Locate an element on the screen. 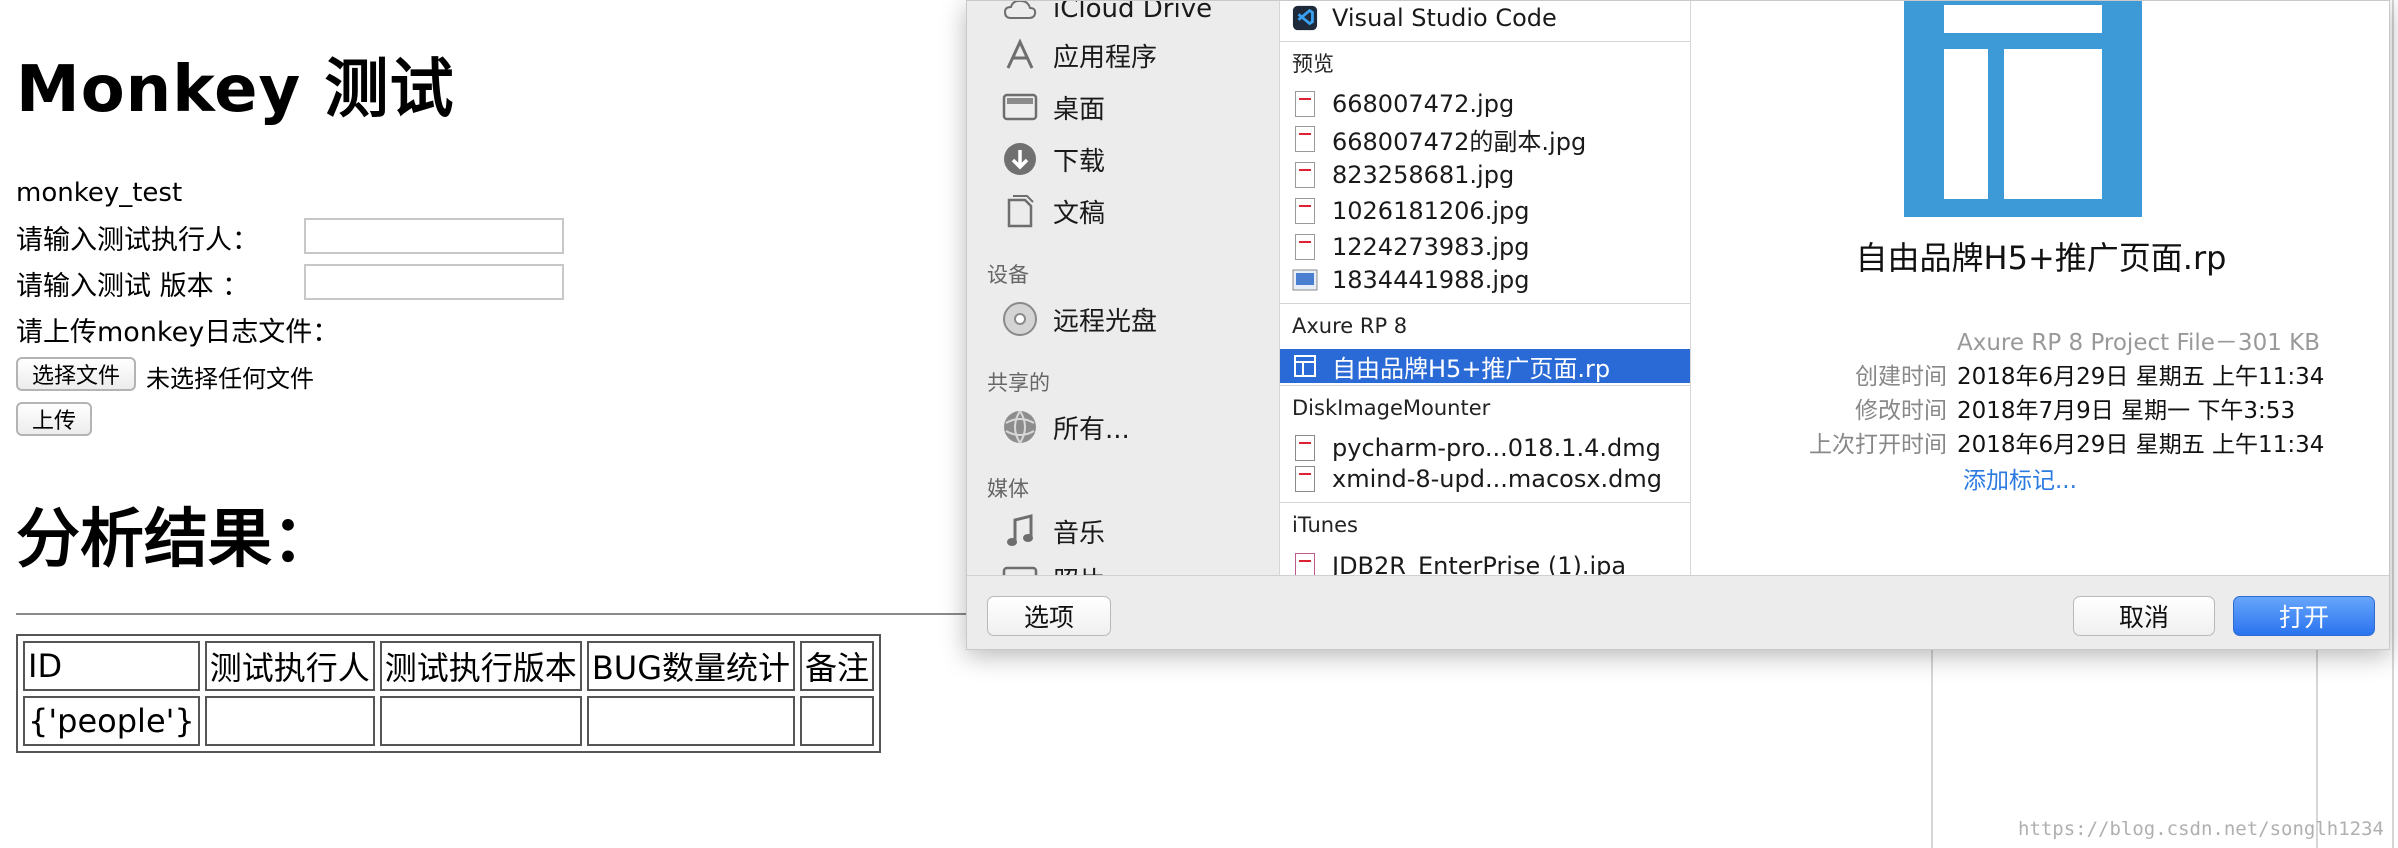 This screenshot has height=848, width=2398. modified-label: 修改时间 is located at coordinates (1901, 411).